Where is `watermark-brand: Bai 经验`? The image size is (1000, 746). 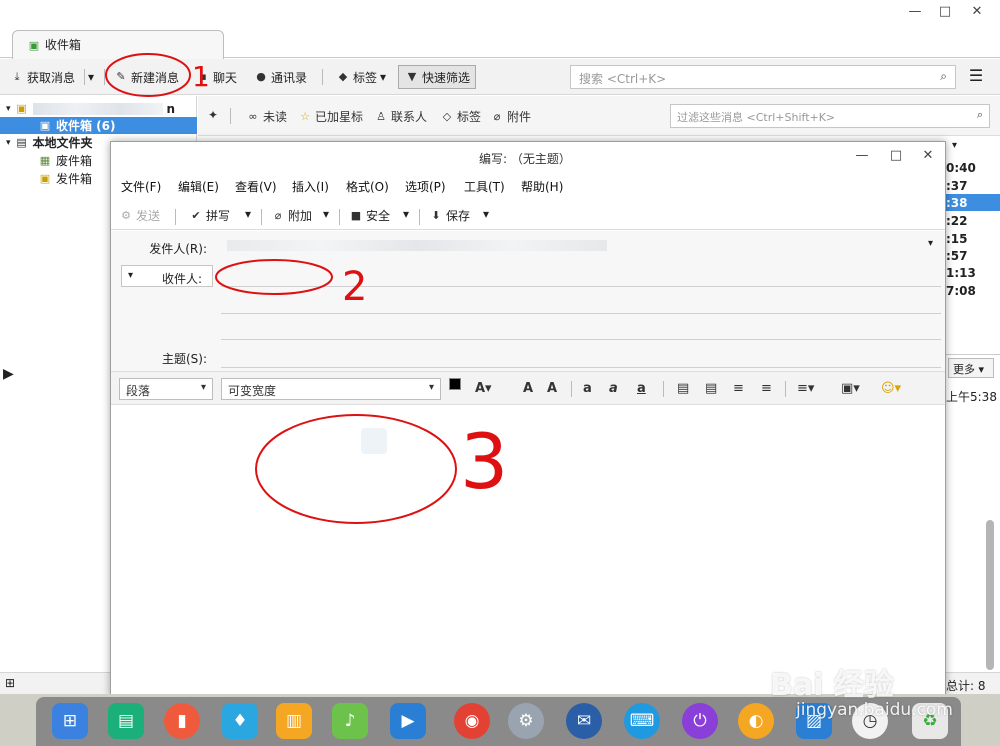
watermark-brand: Bai 经验 is located at coordinates (832, 685).